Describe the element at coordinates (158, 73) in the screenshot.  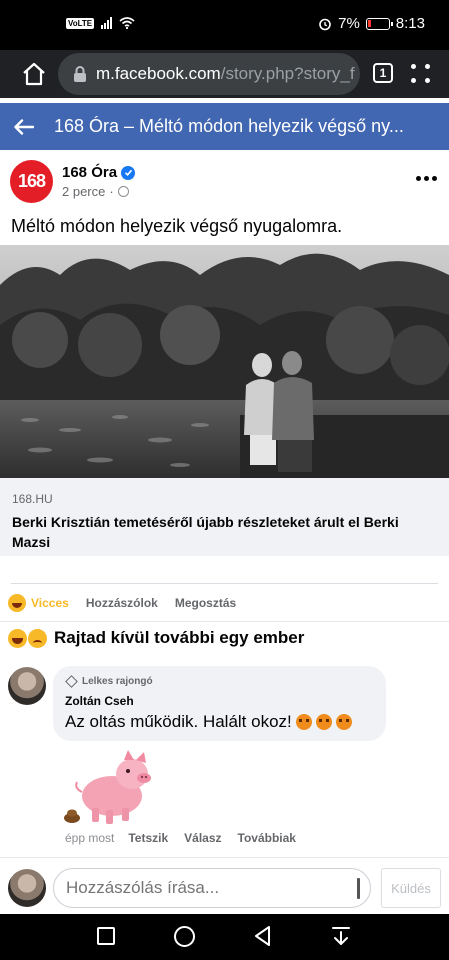
I see `url-host: m.facebook.com` at that location.